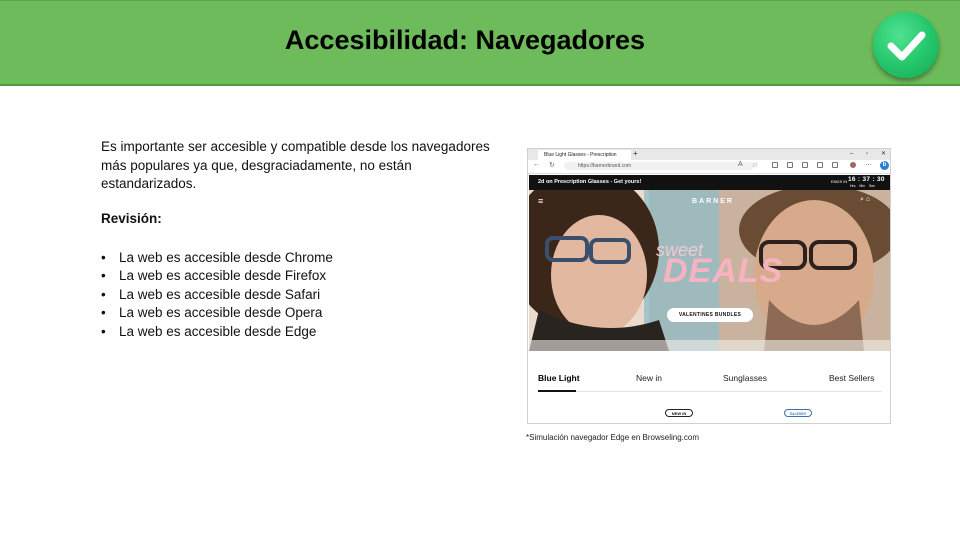 The height and width of the screenshot is (540, 960). I want to click on extensions-icon, so click(790, 165).